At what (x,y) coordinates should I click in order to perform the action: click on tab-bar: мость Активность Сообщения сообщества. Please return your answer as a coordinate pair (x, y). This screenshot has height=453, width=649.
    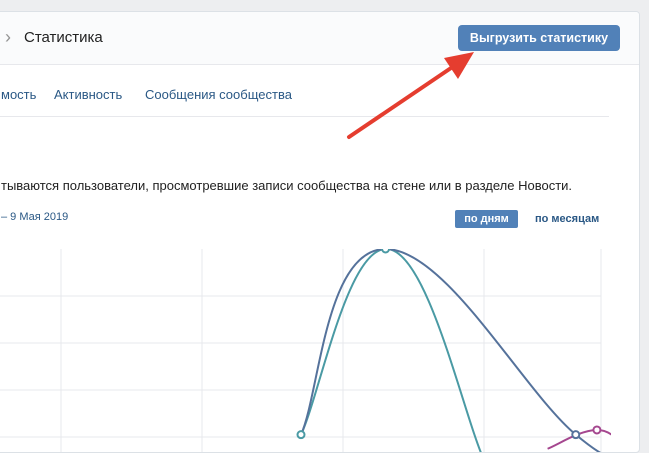
    Looking at the image, I should click on (304, 90).